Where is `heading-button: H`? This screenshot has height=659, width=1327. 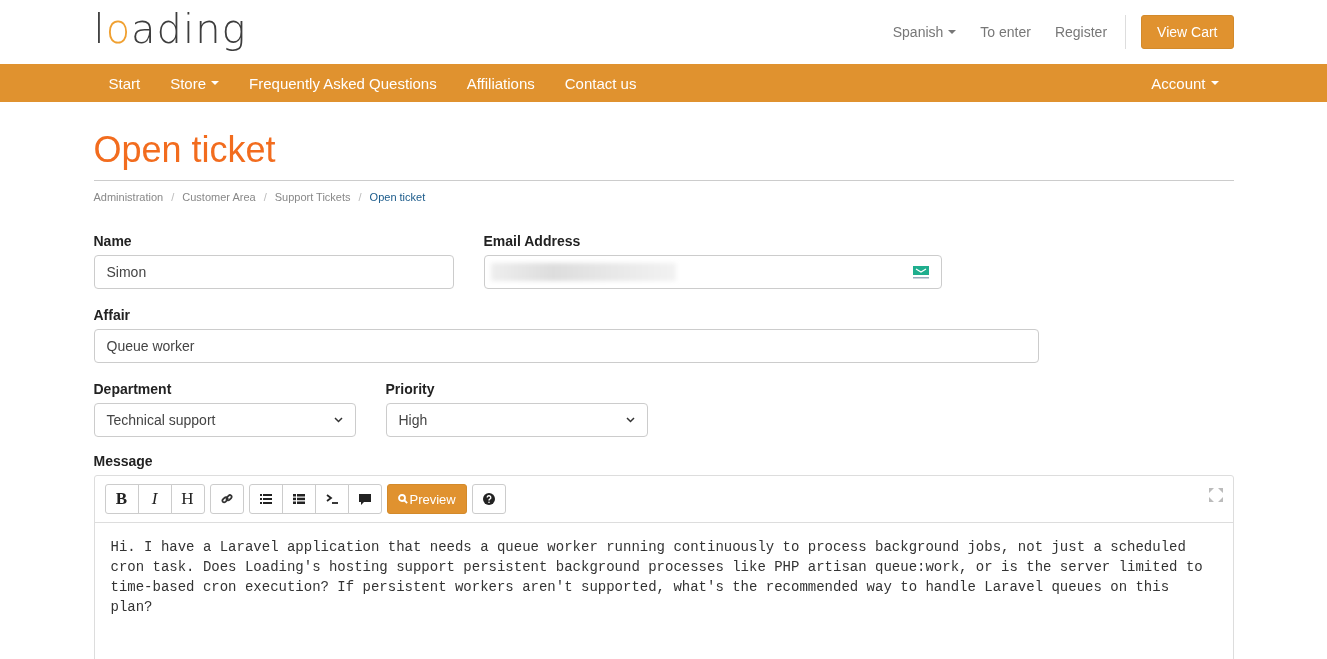
heading-button: H is located at coordinates (187, 499).